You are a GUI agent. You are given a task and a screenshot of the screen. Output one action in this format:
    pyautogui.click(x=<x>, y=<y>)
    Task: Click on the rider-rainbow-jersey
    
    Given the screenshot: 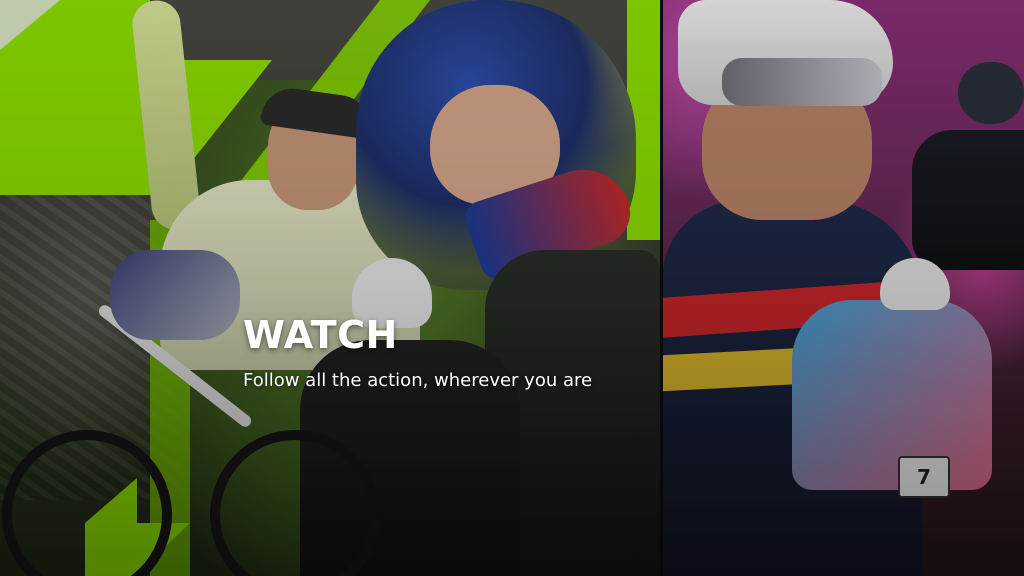 What is the action you would take?
    pyautogui.click(x=892, y=395)
    